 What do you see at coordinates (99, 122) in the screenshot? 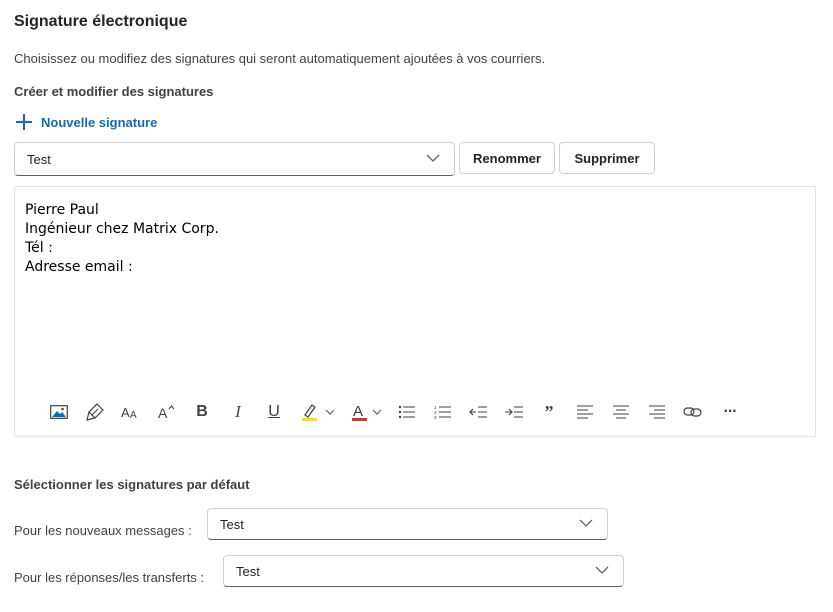
I see `new-signature-label: Nouvelle signature` at bounding box center [99, 122].